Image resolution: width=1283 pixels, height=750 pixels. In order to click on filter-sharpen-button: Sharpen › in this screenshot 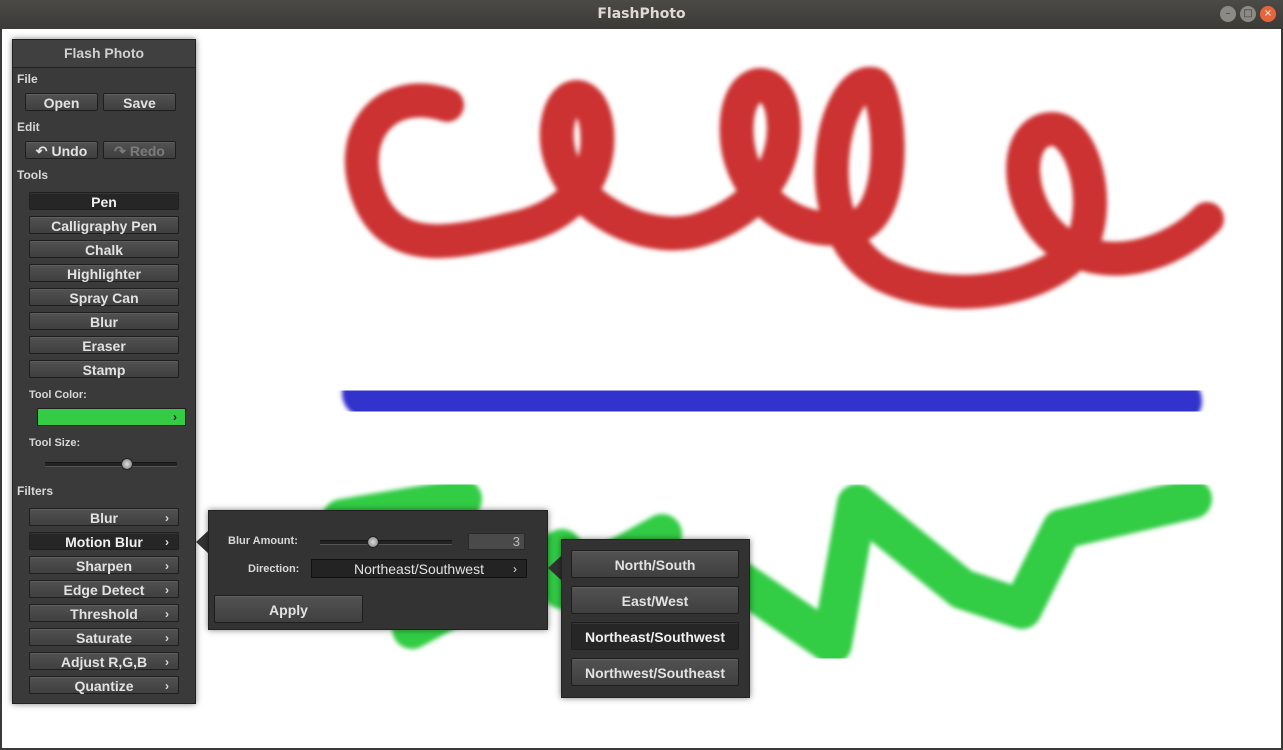, I will do `click(104, 565)`.